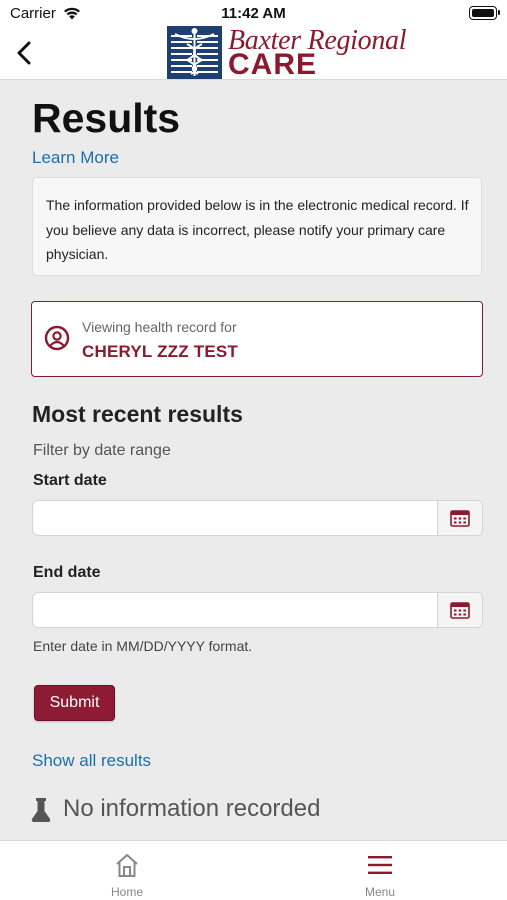  I want to click on show-all-results-link: Show all results, so click(91, 761).